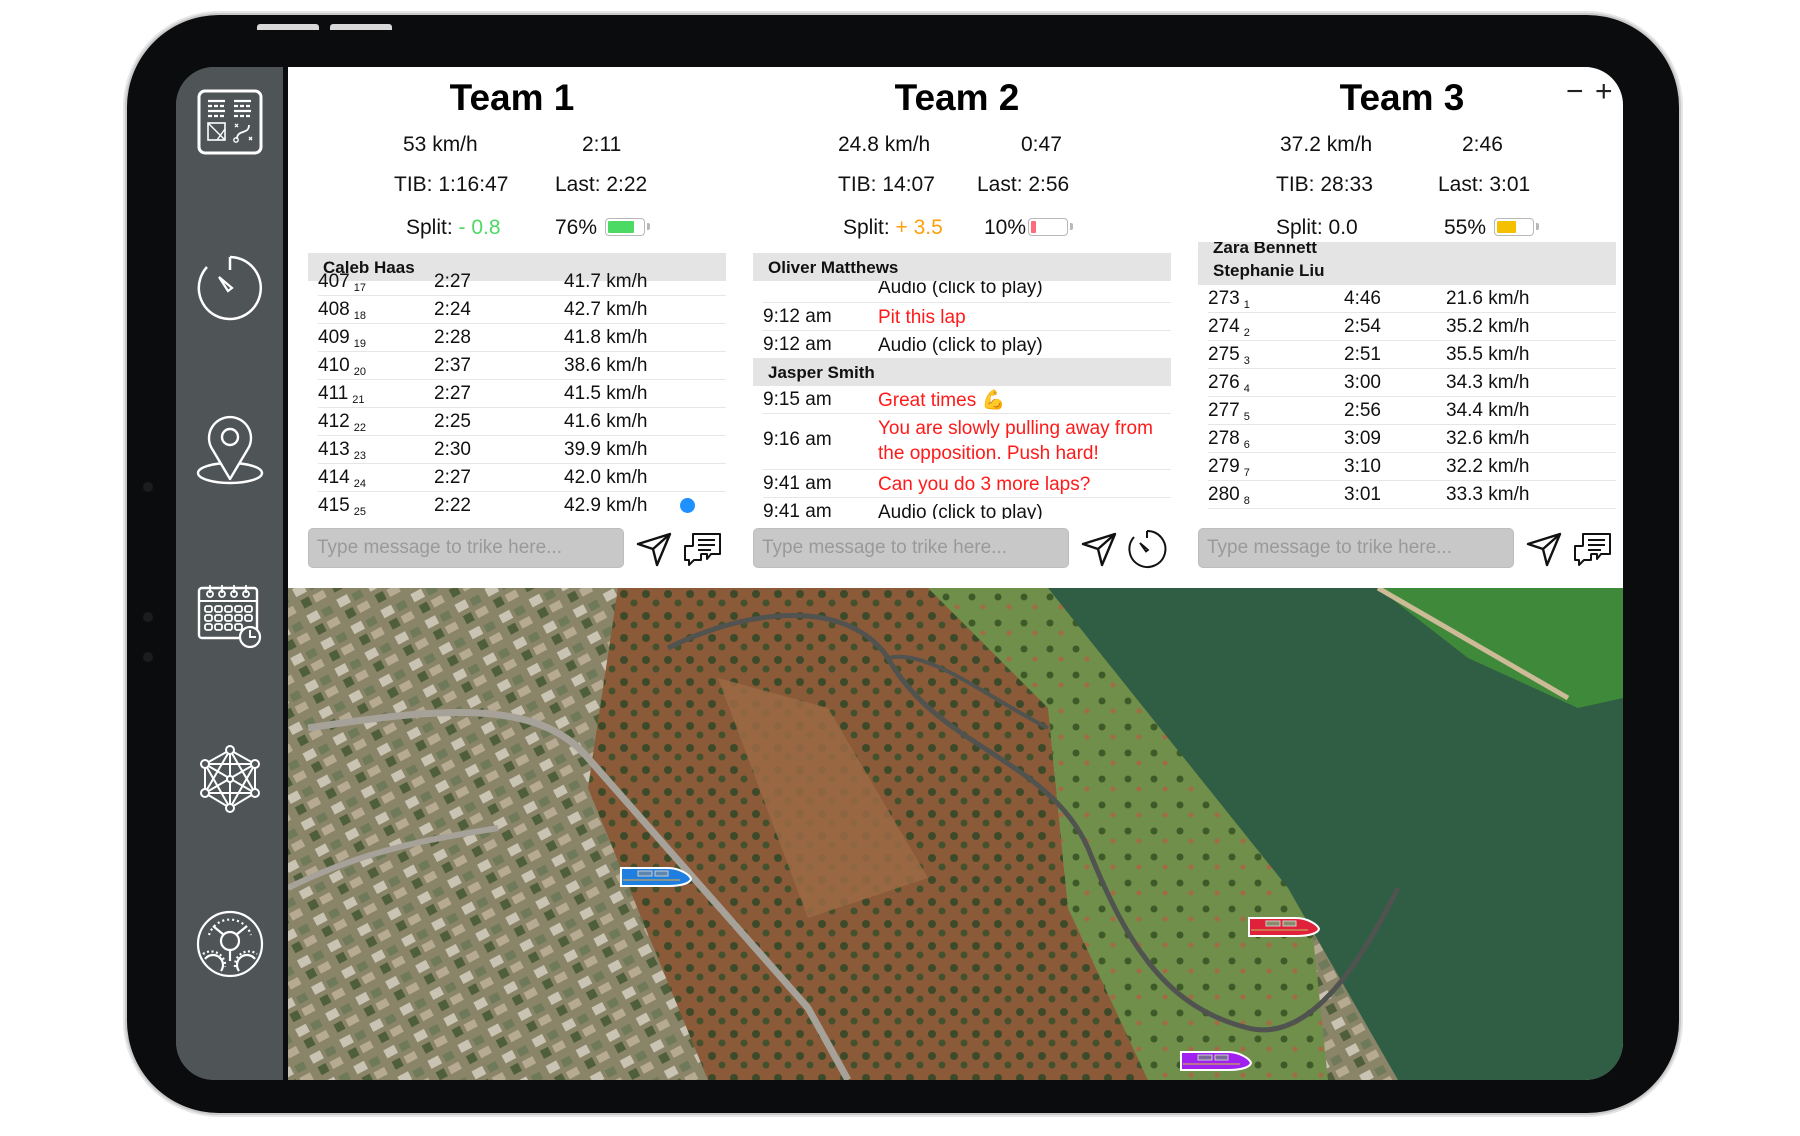  Describe the element at coordinates (1246, 389) in the screenshot. I see `lap-index: 4` at that location.